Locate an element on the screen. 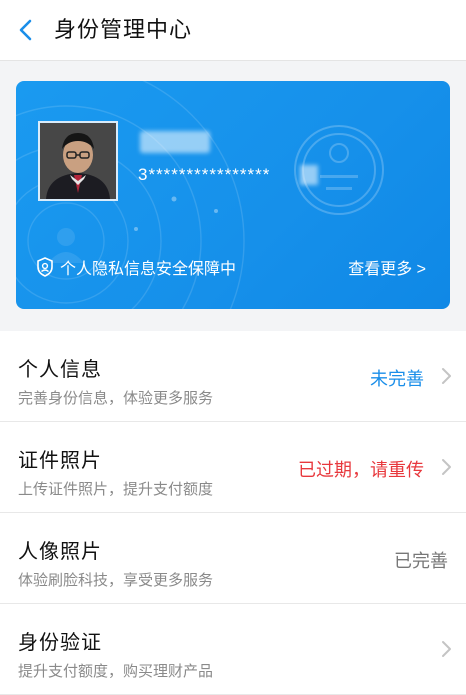  shield-icon is located at coordinates (45, 267).